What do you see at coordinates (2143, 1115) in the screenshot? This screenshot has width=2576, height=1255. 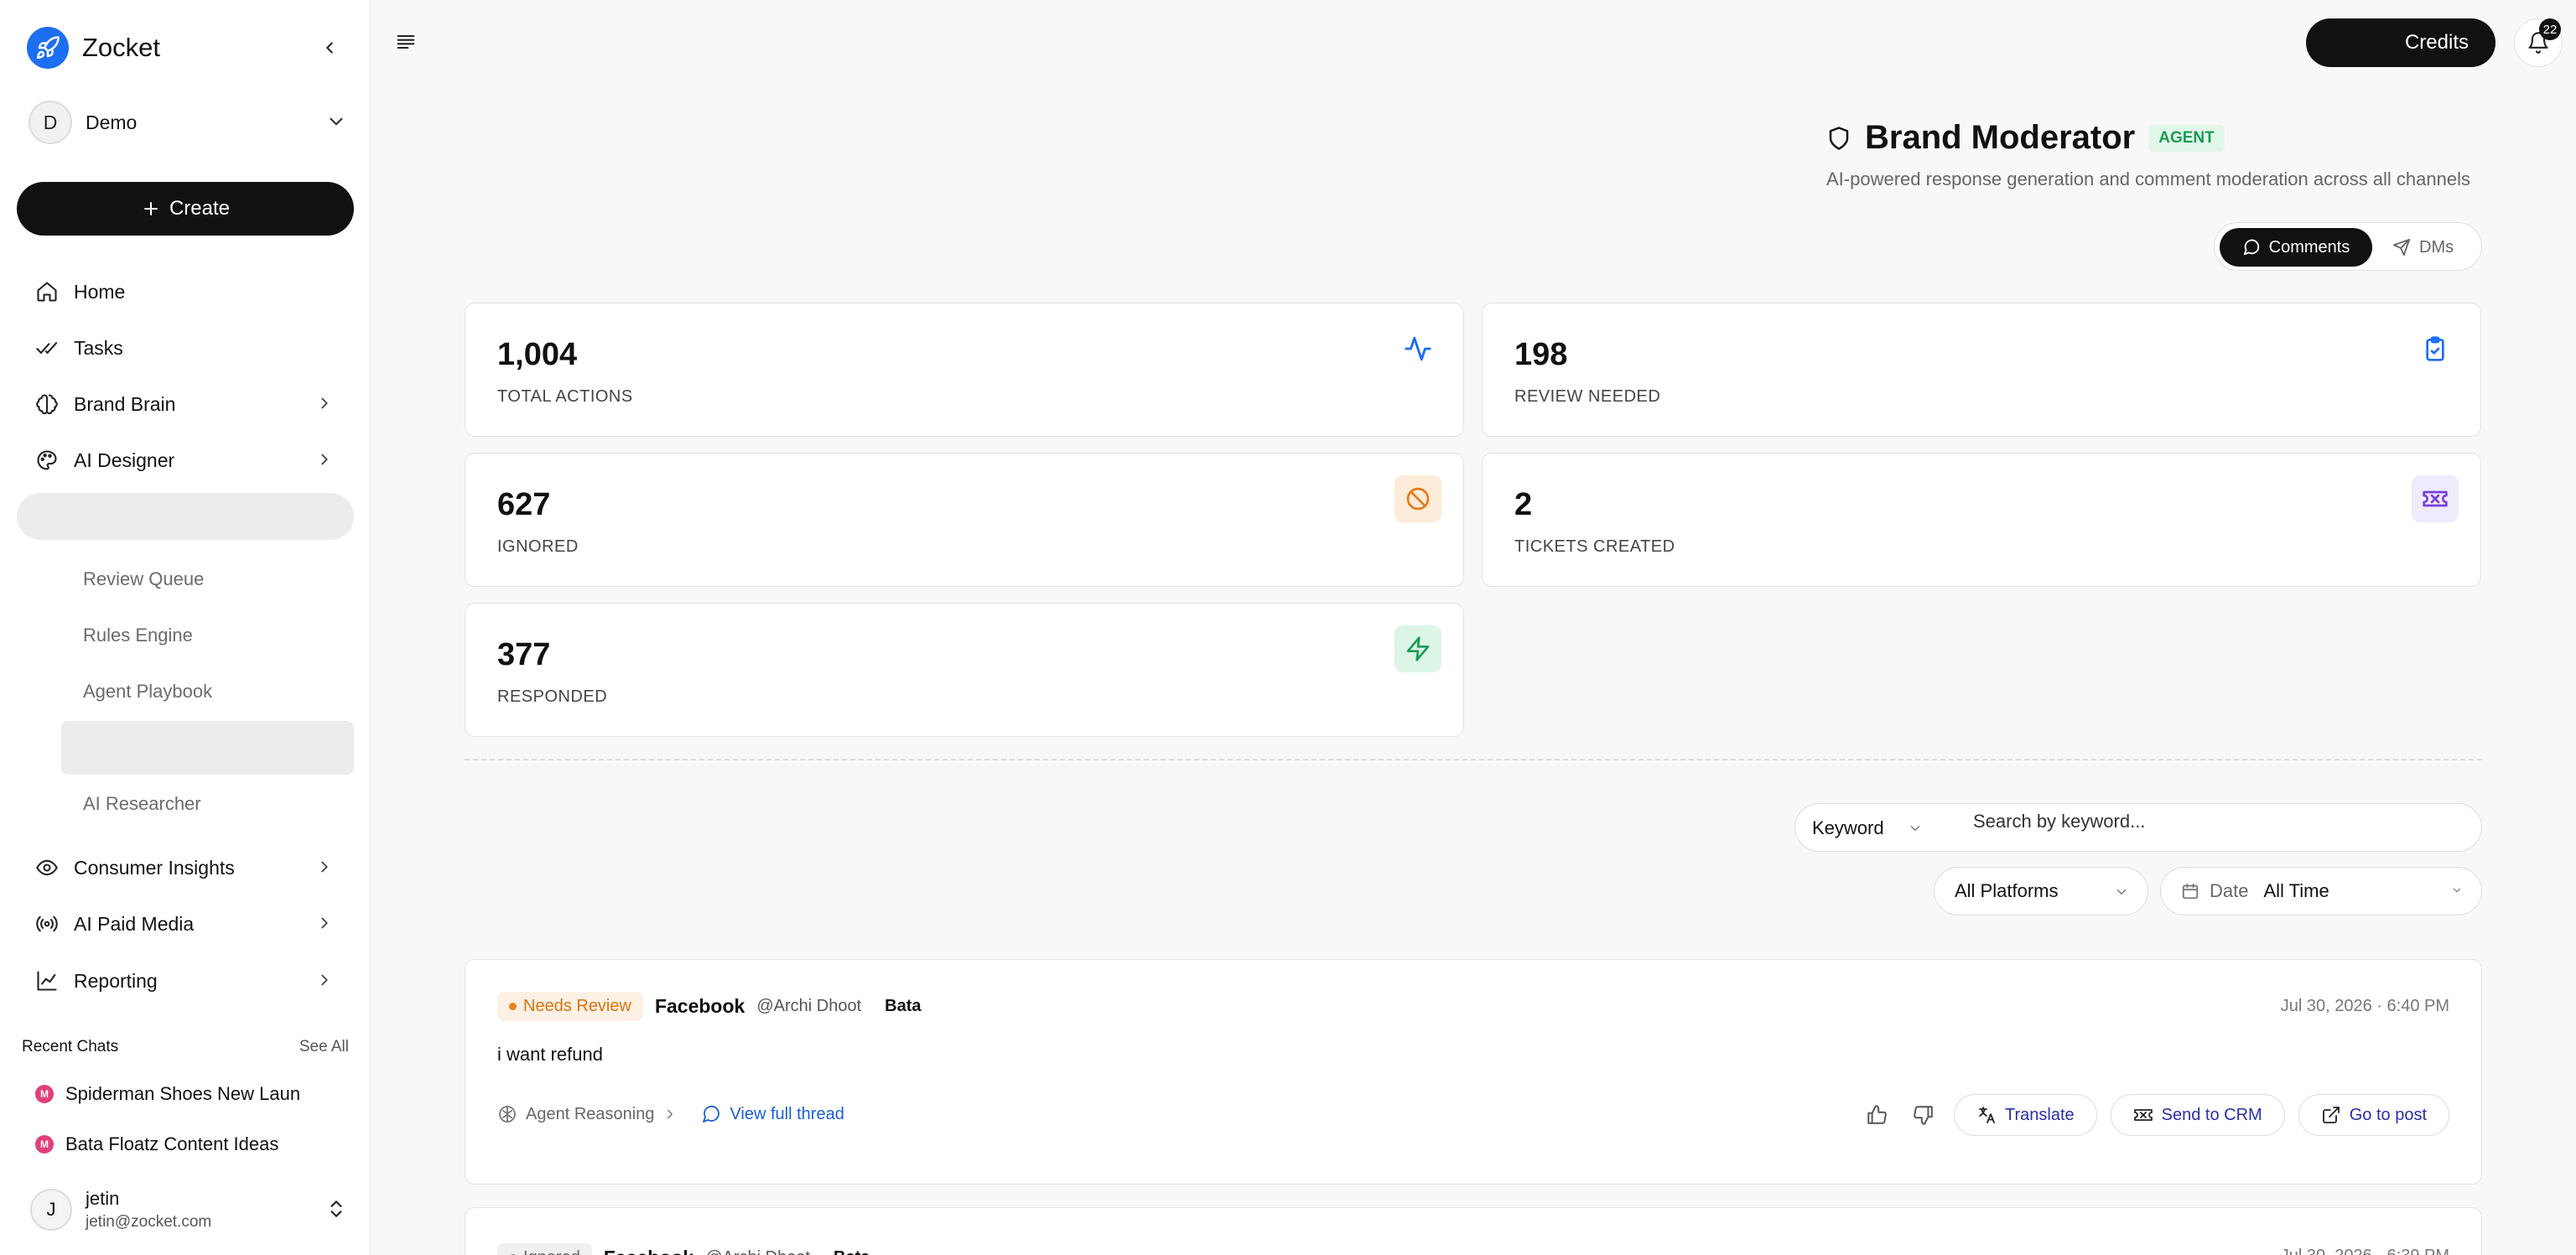 I see `ticket-icon` at bounding box center [2143, 1115].